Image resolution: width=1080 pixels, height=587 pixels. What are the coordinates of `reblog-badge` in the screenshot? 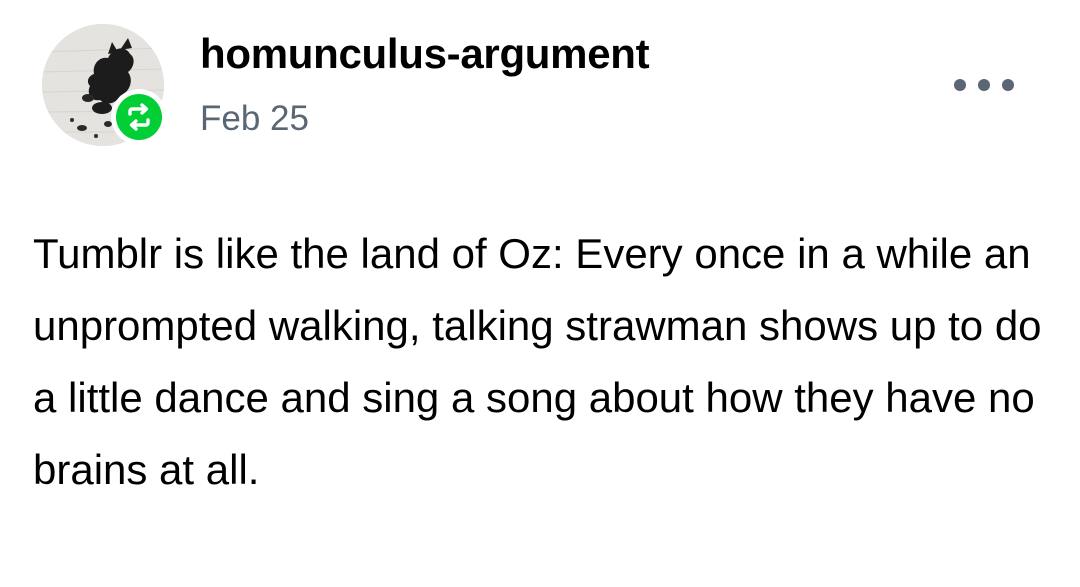 It's located at (139, 117).